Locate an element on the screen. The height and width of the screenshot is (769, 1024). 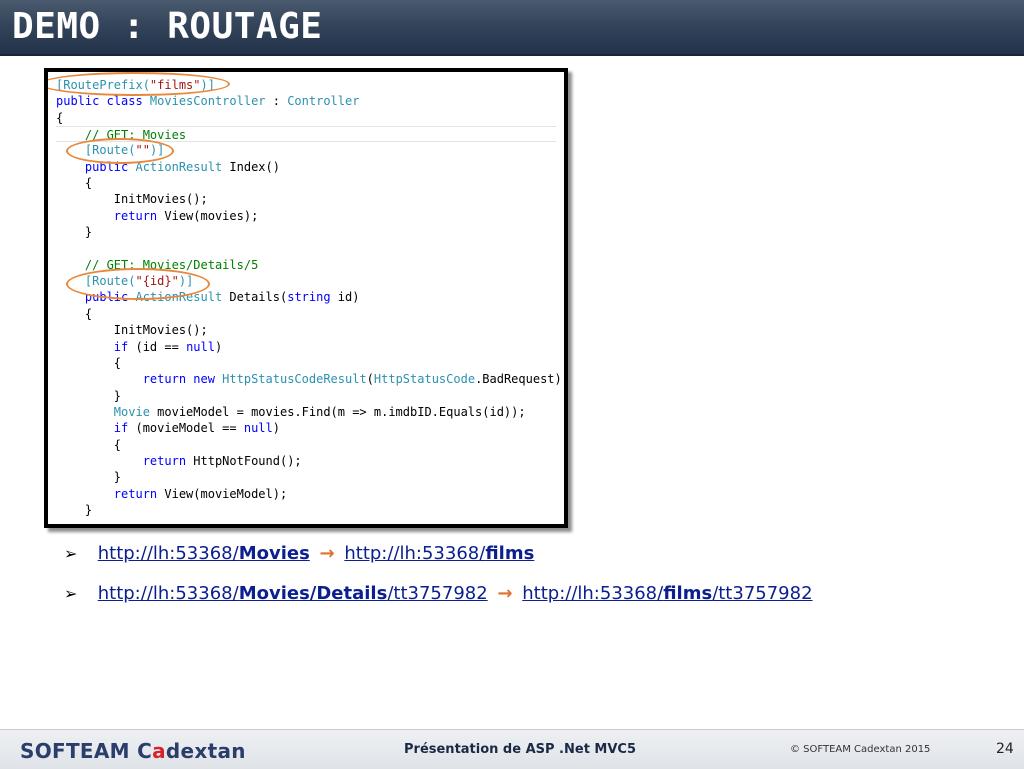
code-line: public ActionResult Index() is located at coordinates (310, 167).